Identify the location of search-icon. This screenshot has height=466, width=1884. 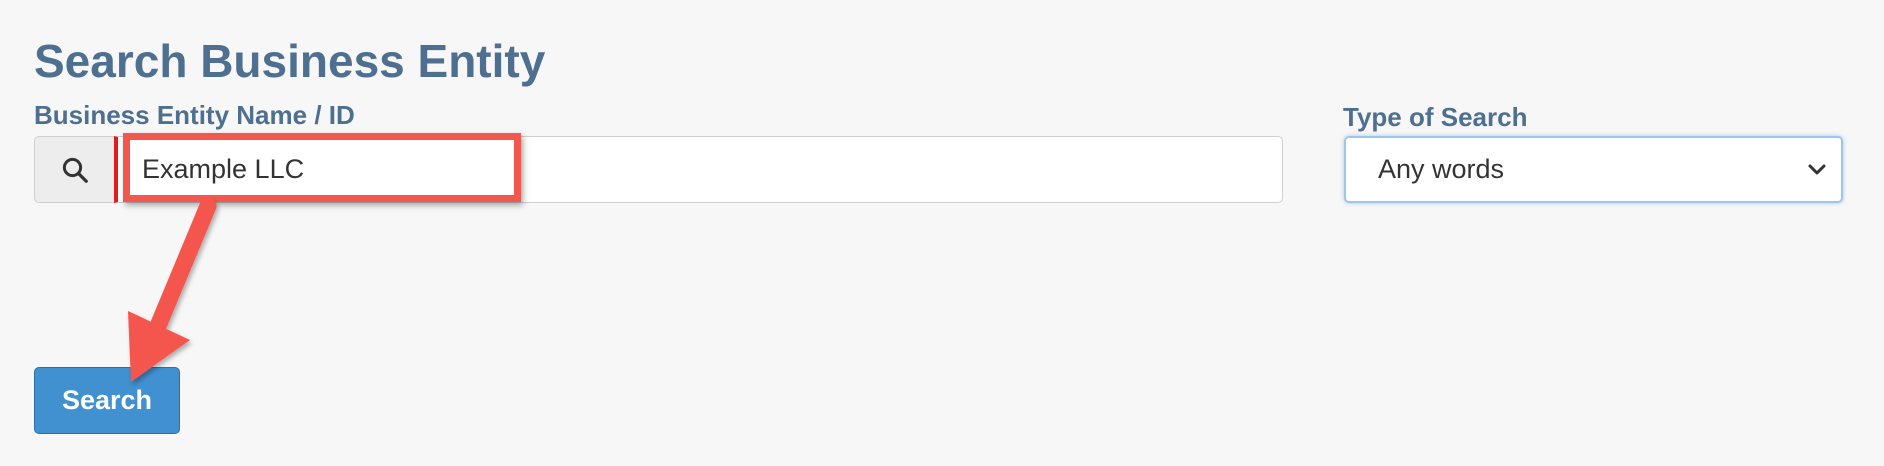
(75, 170).